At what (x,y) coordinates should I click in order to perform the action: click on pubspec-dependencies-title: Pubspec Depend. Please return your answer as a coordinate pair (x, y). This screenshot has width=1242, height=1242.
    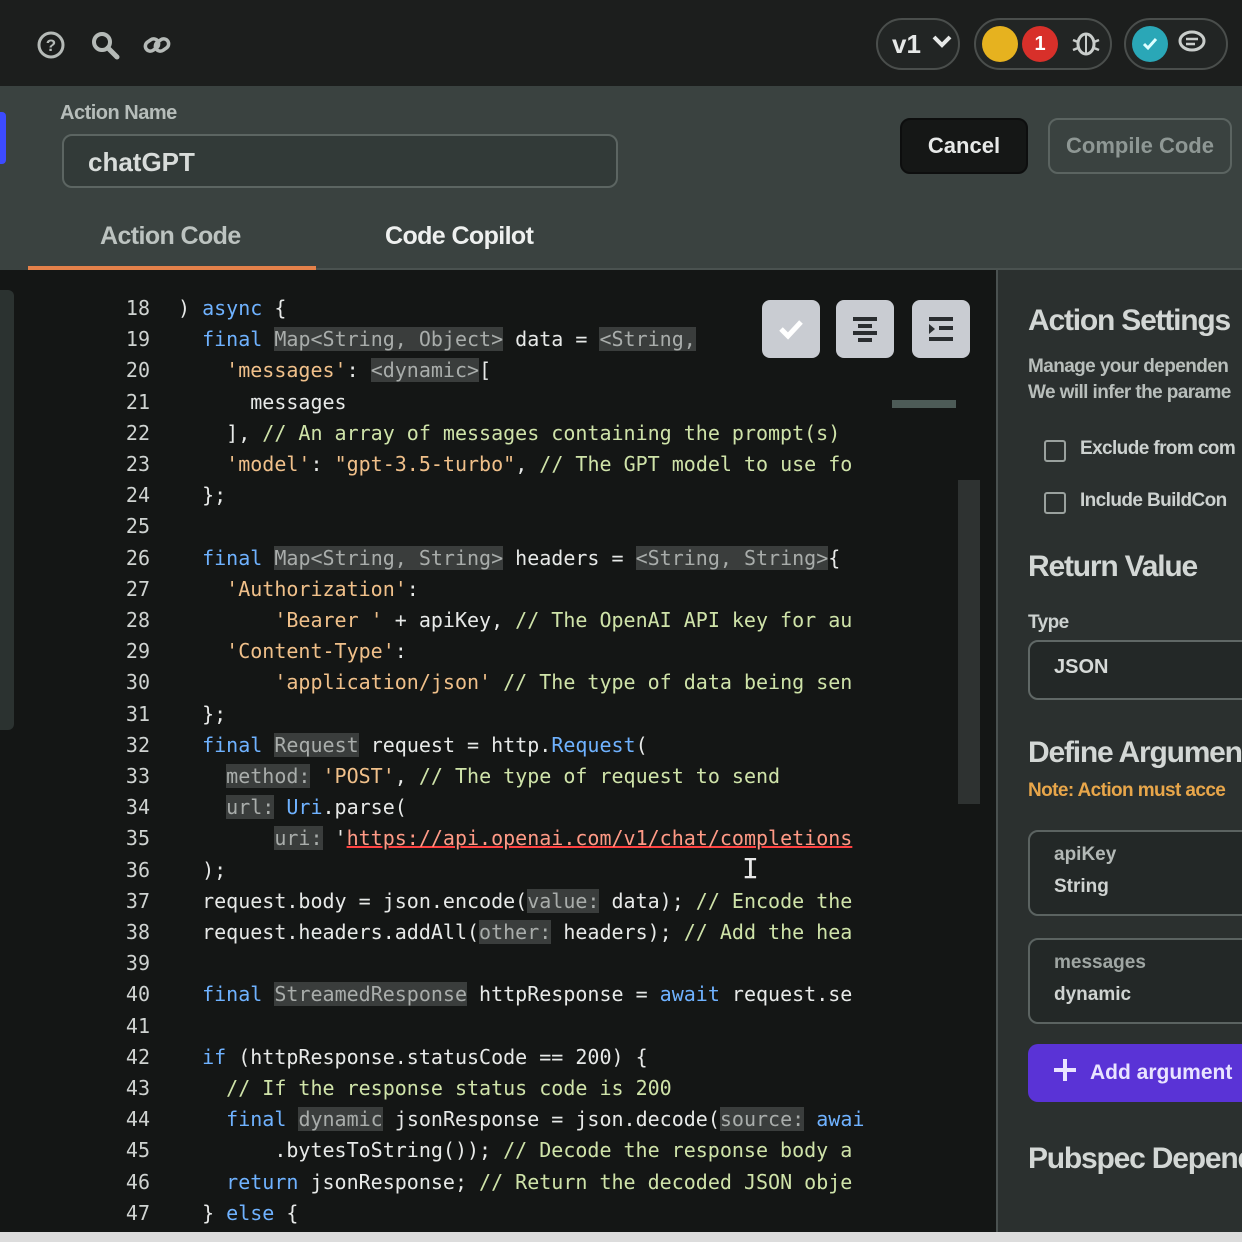
    Looking at the image, I should click on (1135, 1158).